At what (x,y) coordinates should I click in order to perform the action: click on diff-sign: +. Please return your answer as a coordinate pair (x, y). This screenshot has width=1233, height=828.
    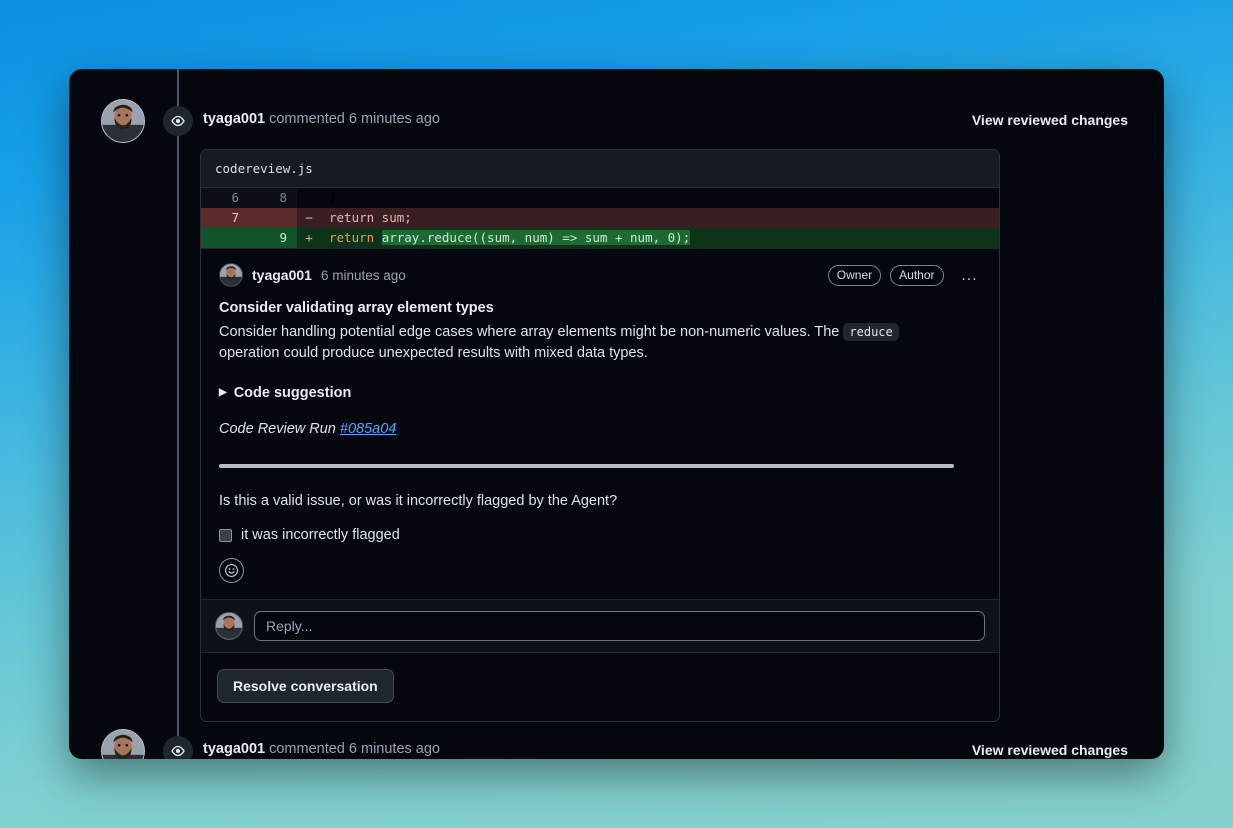
    Looking at the image, I should click on (309, 238).